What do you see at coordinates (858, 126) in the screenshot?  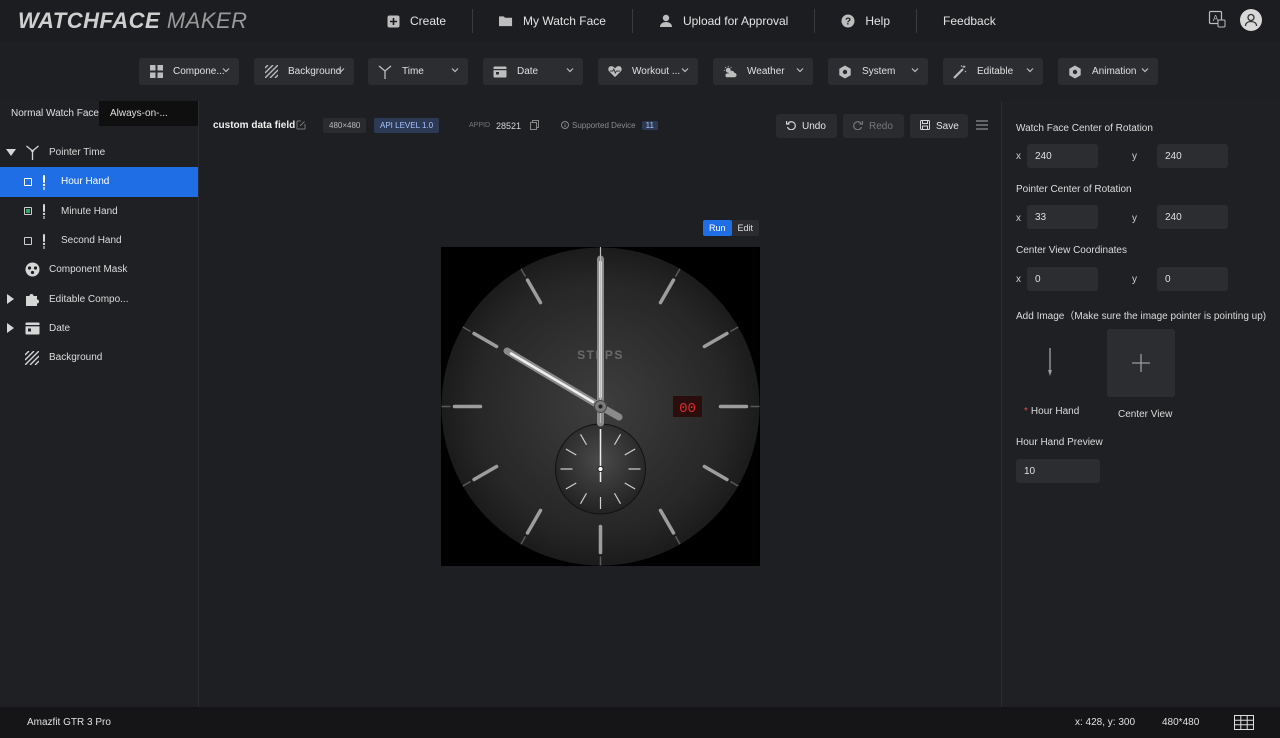 I see `redo-icon` at bounding box center [858, 126].